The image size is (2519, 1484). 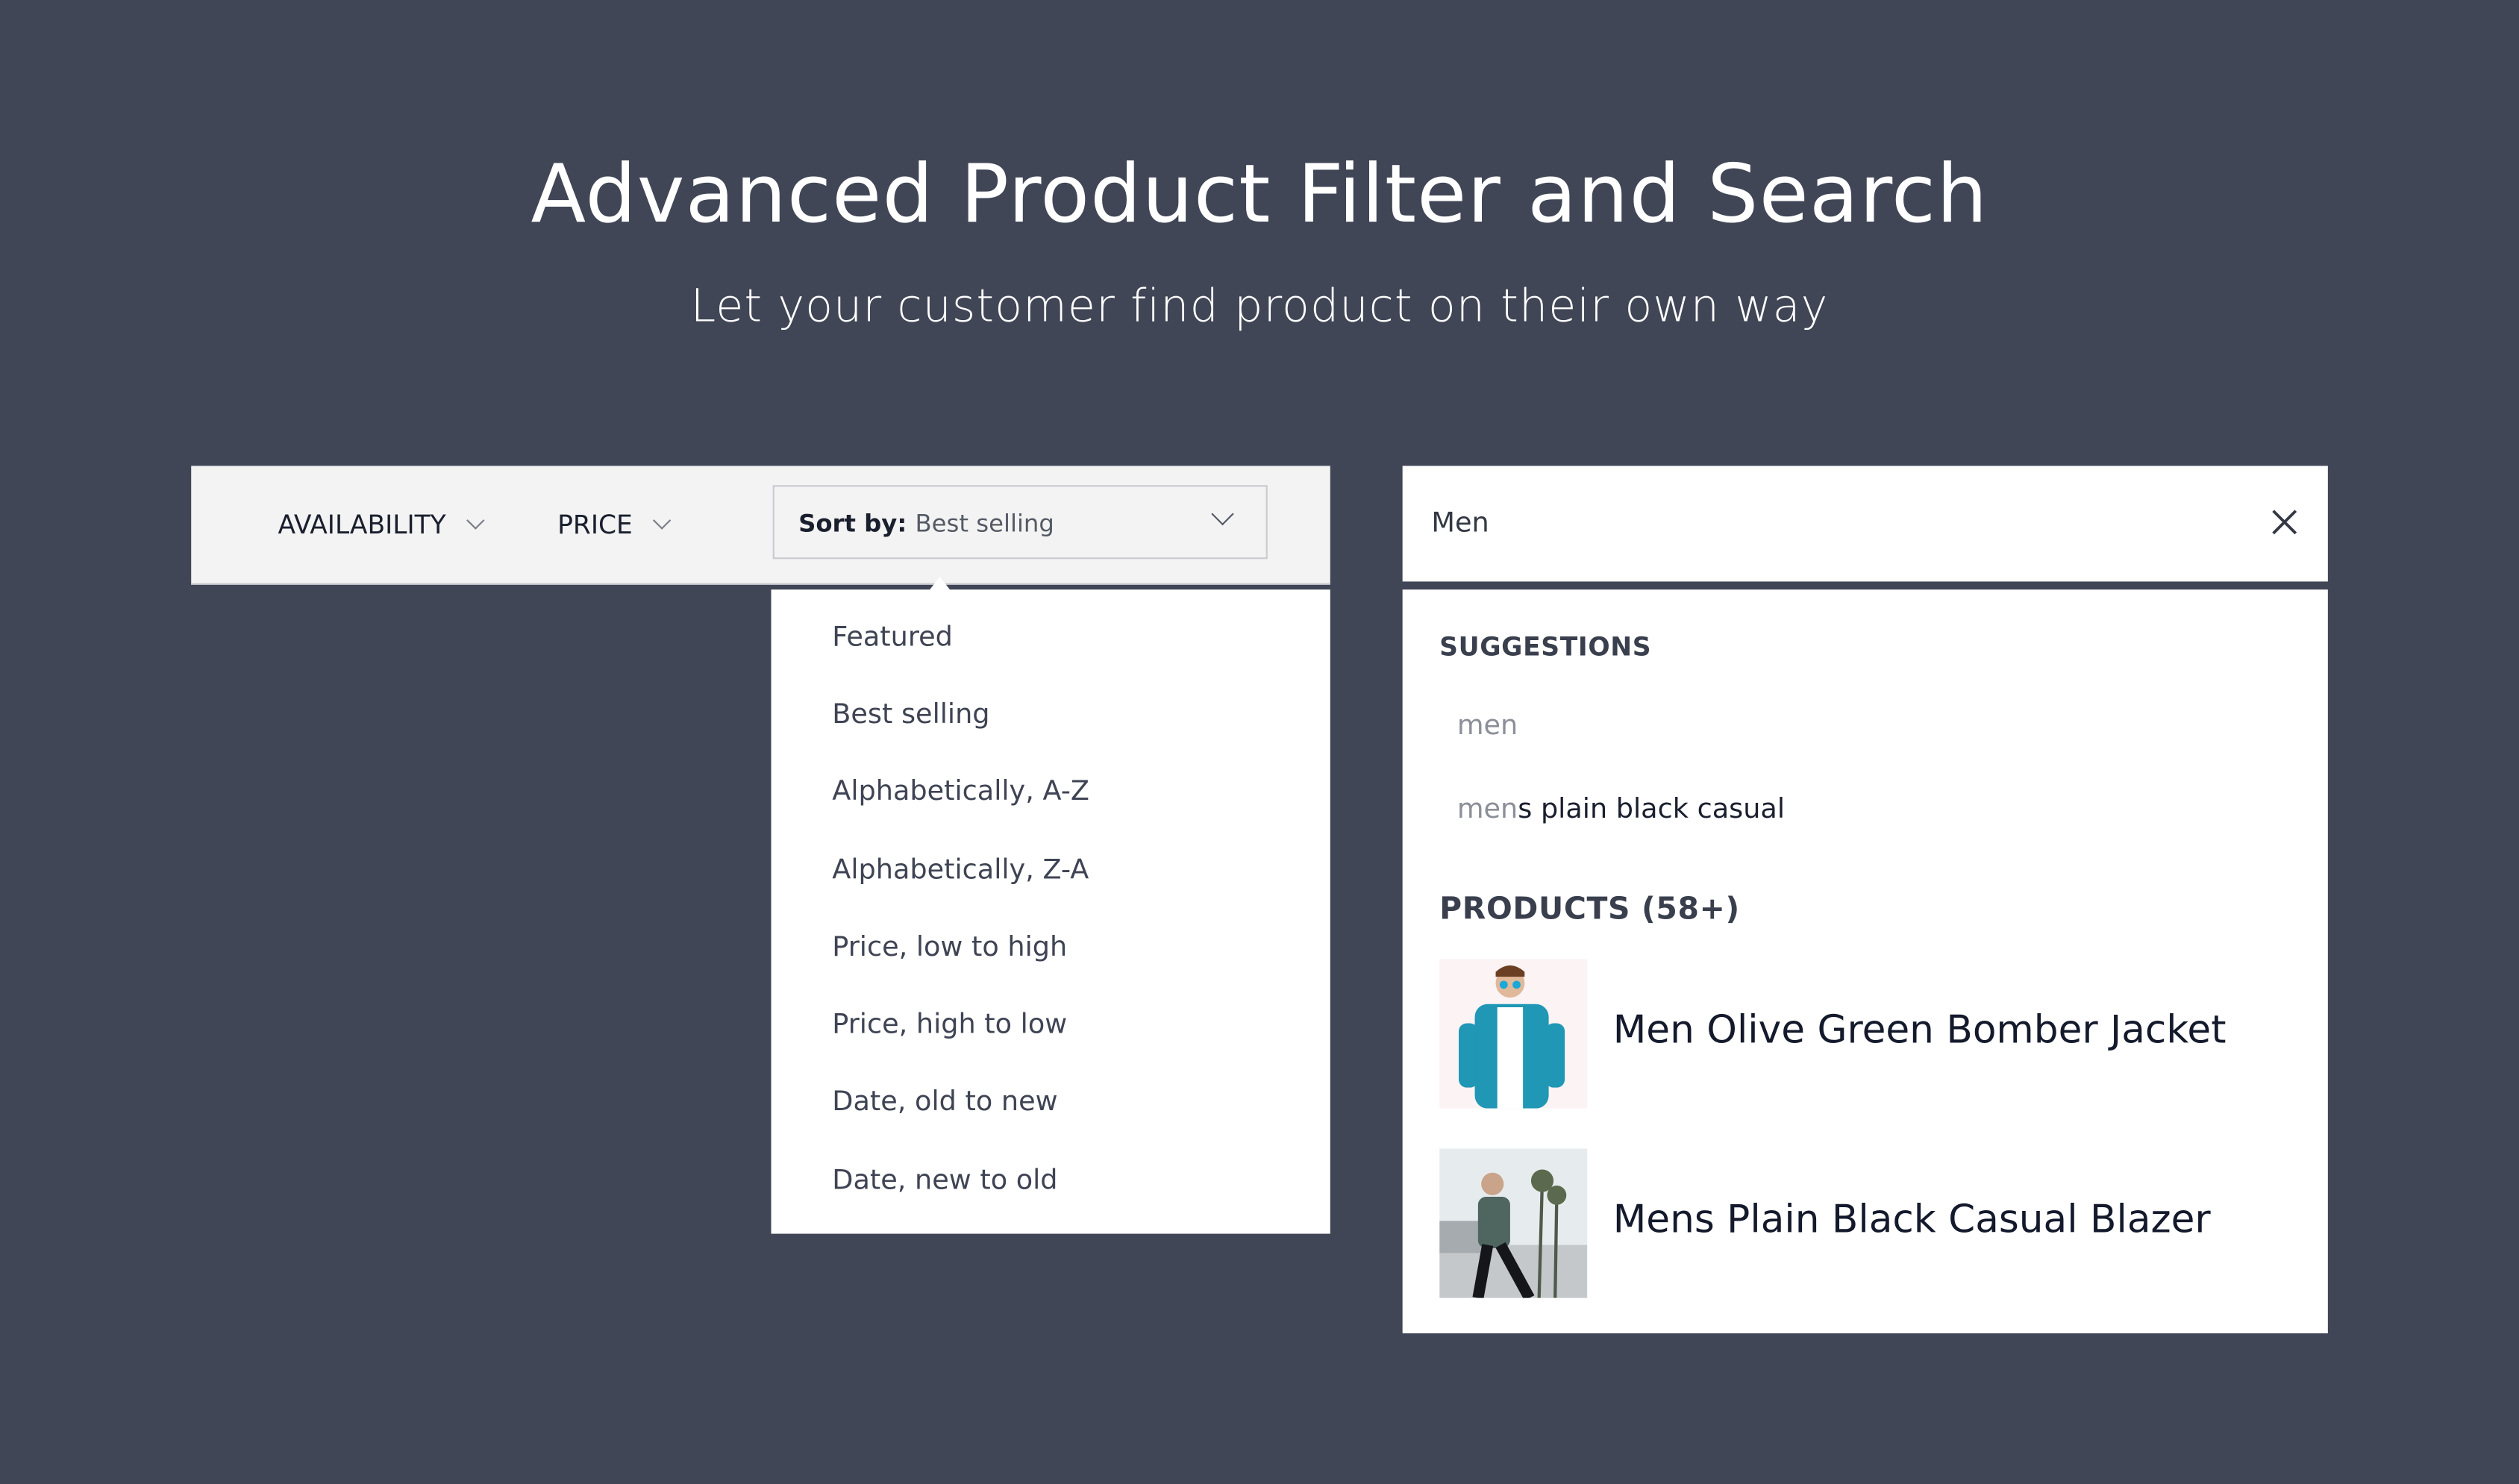 I want to click on sort-select: Sort by: Best selling, so click(x=1020, y=522).